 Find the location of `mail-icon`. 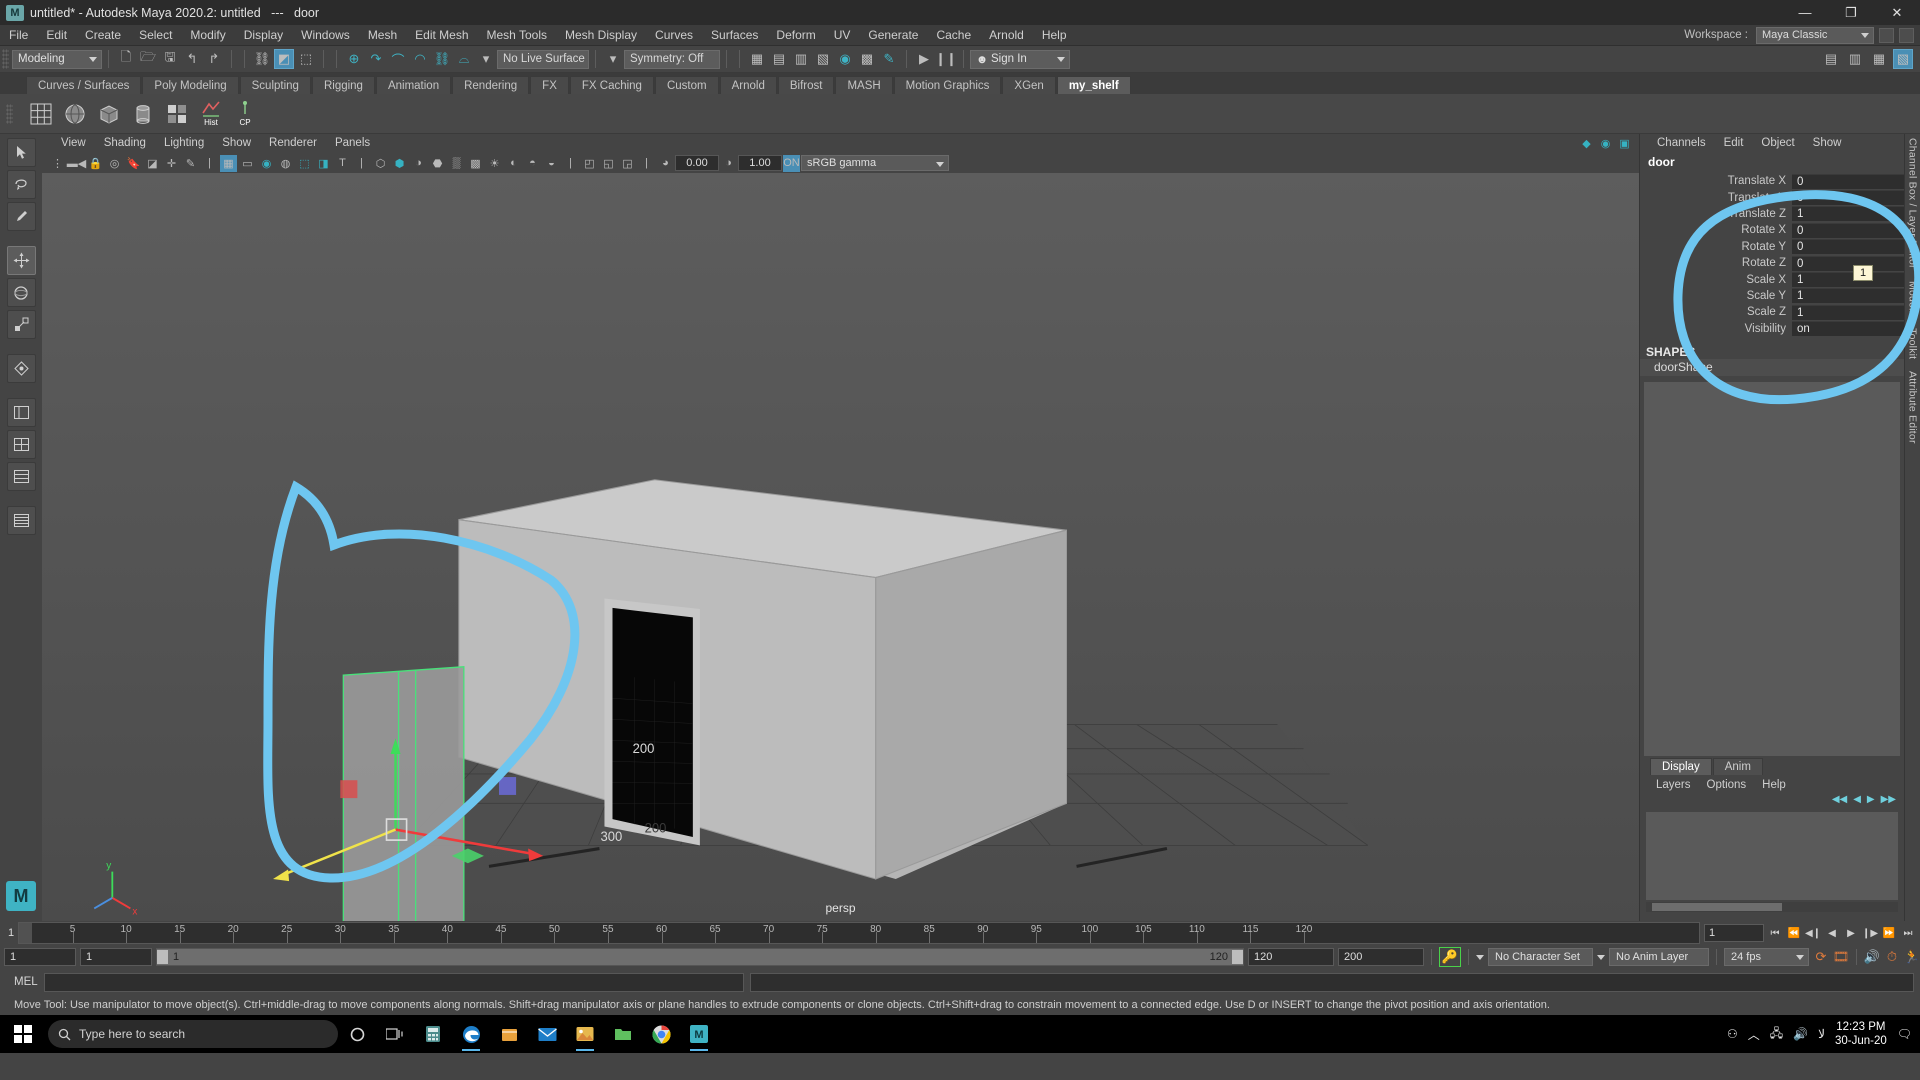

mail-icon is located at coordinates (547, 1034).